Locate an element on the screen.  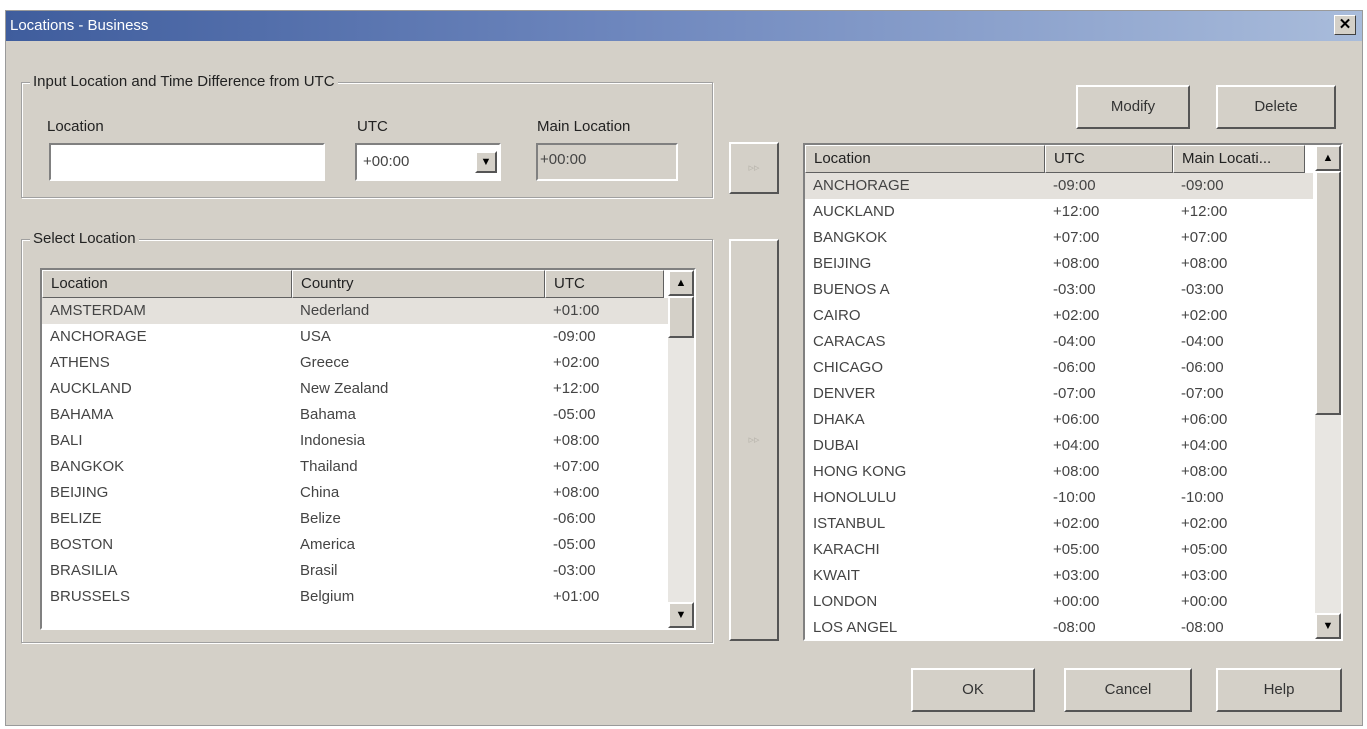
business-list-scrollbar: ▲ ▼ is located at coordinates (1328, 392).